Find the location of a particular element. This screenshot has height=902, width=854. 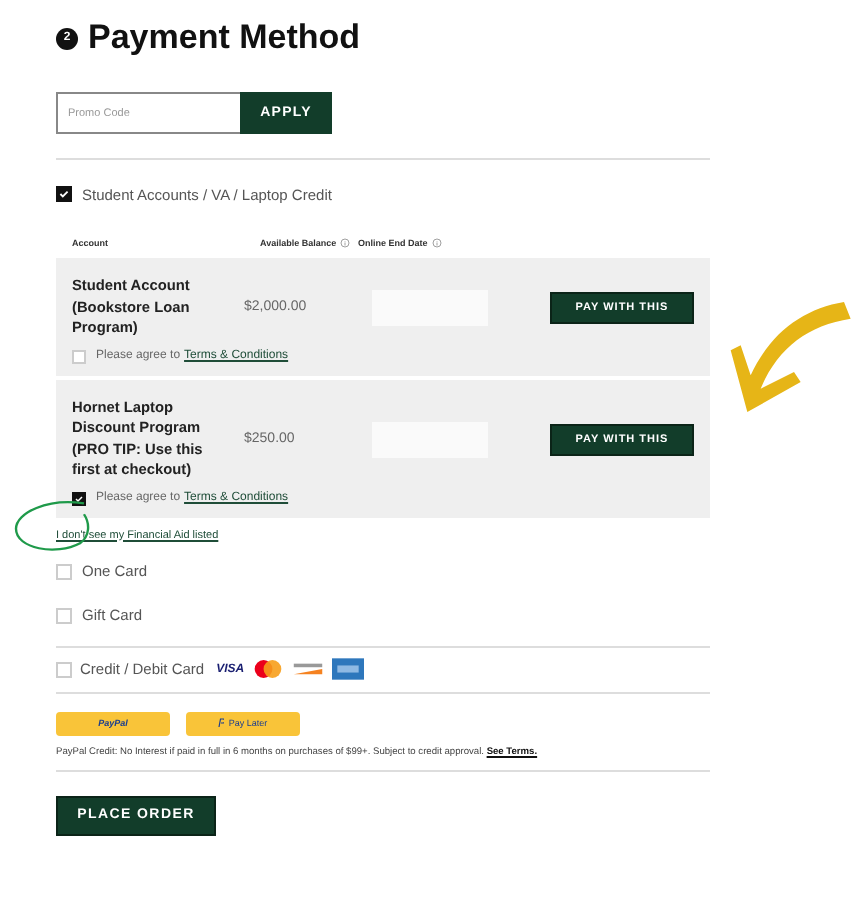

circle-annotation is located at coordinates (52, 527).